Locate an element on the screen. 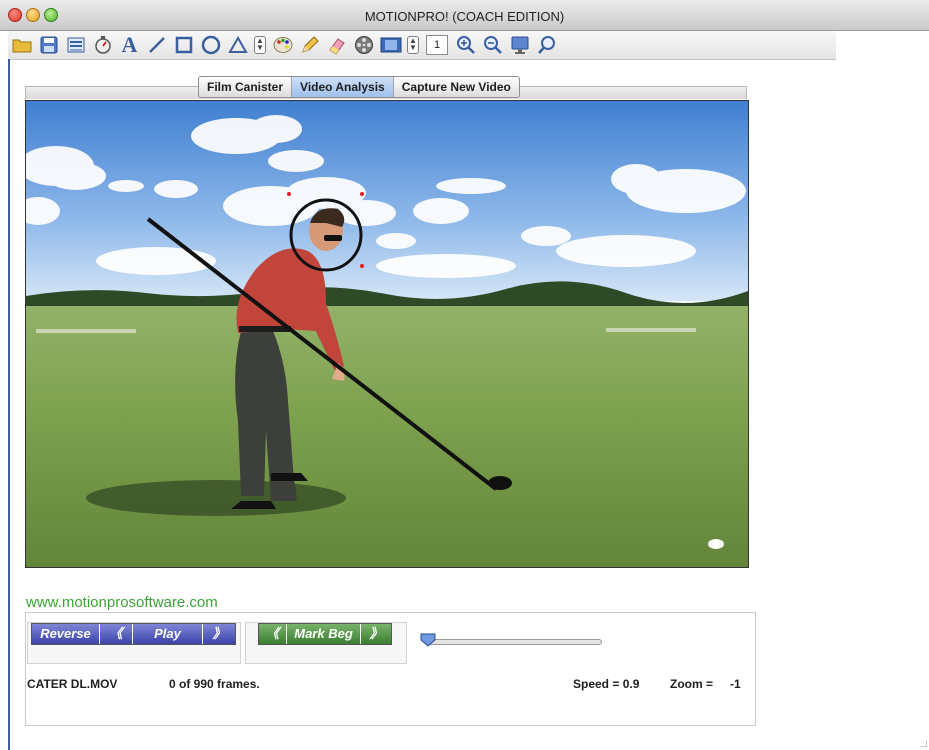 This screenshot has height=750, width=929. filmstrip-icon is located at coordinates (390, 45).